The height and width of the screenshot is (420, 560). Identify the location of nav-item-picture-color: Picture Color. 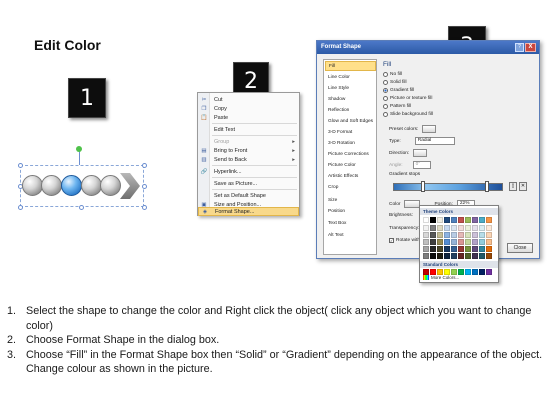
(350, 165).